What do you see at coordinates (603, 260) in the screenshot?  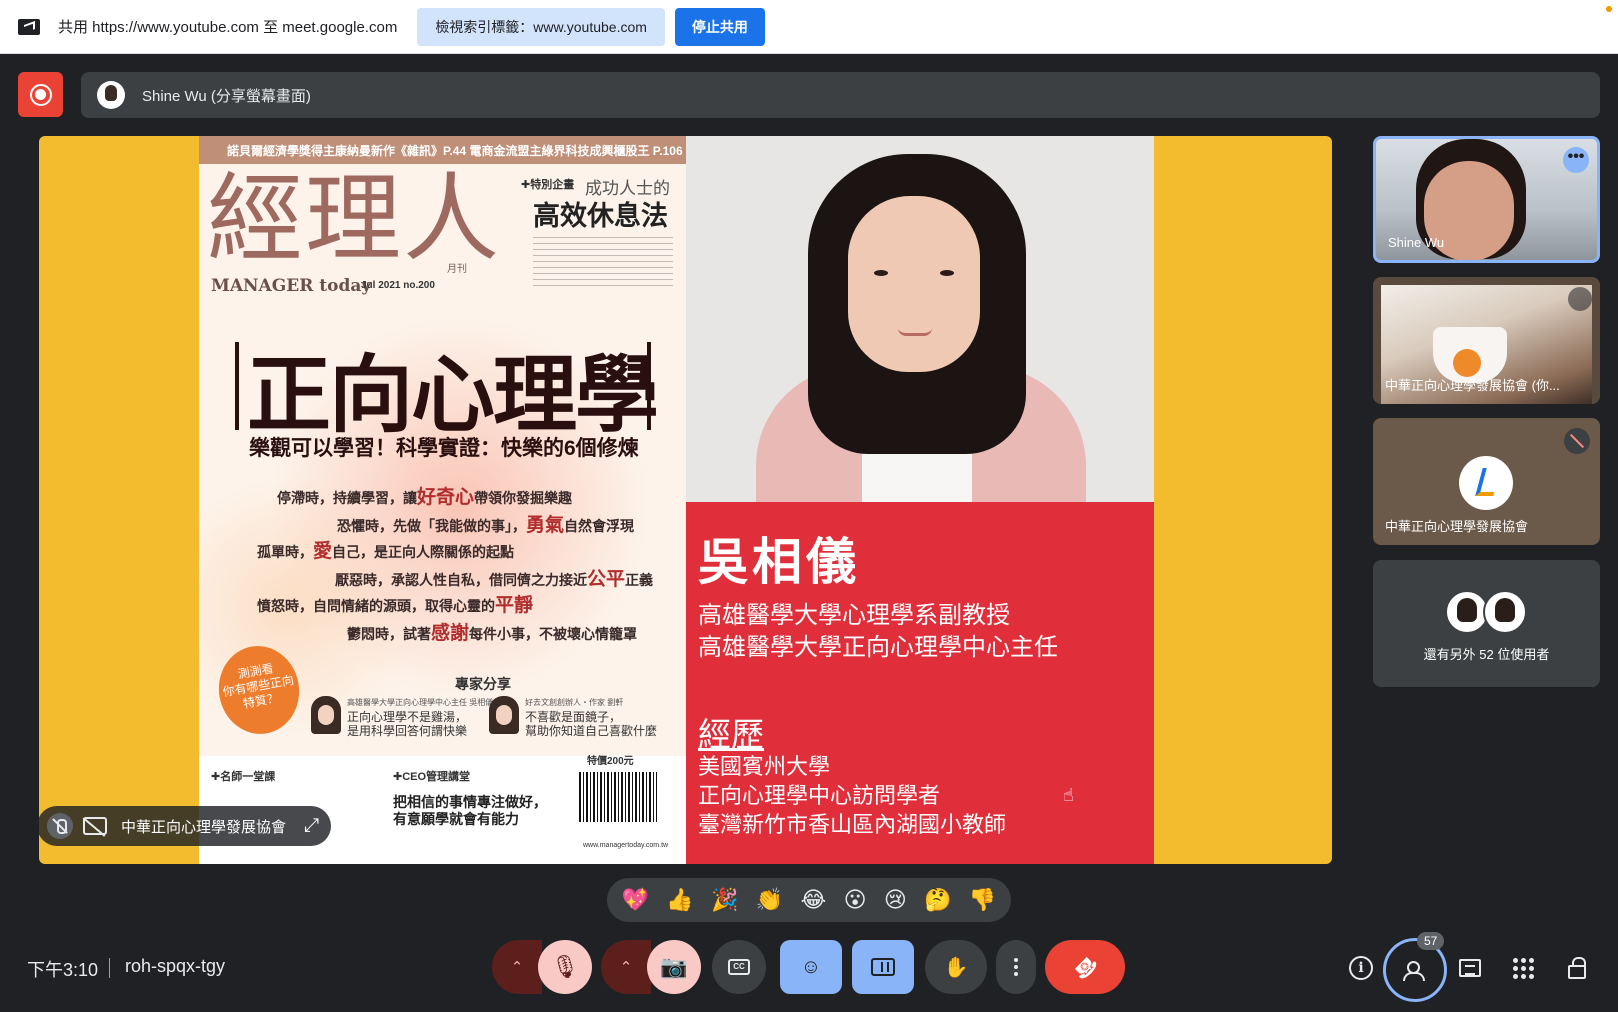 I see `fine-print` at bounding box center [603, 260].